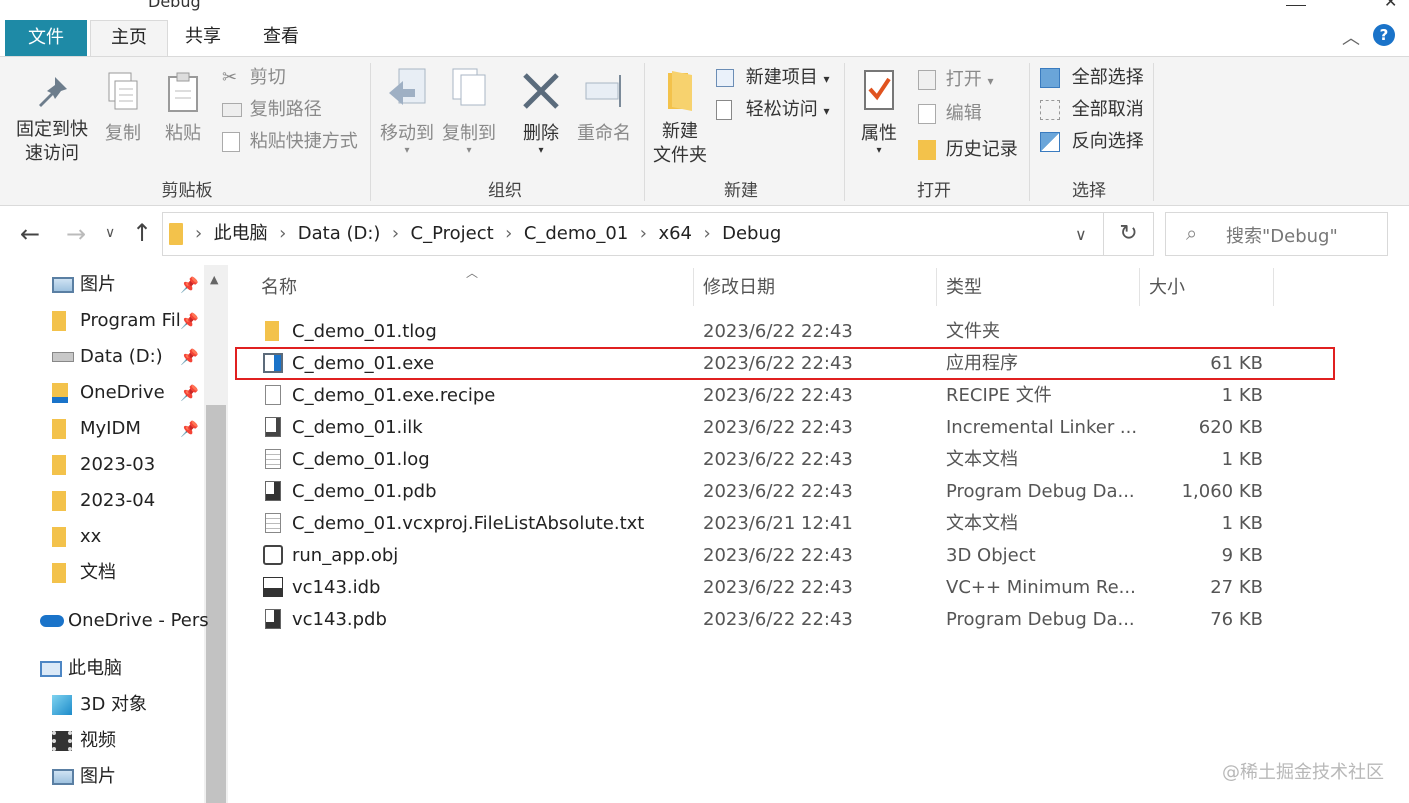 The height and width of the screenshot is (803, 1409). Describe the element at coordinates (339, 233) in the screenshot. I see `breadcrumb-item: Data (D:)` at that location.